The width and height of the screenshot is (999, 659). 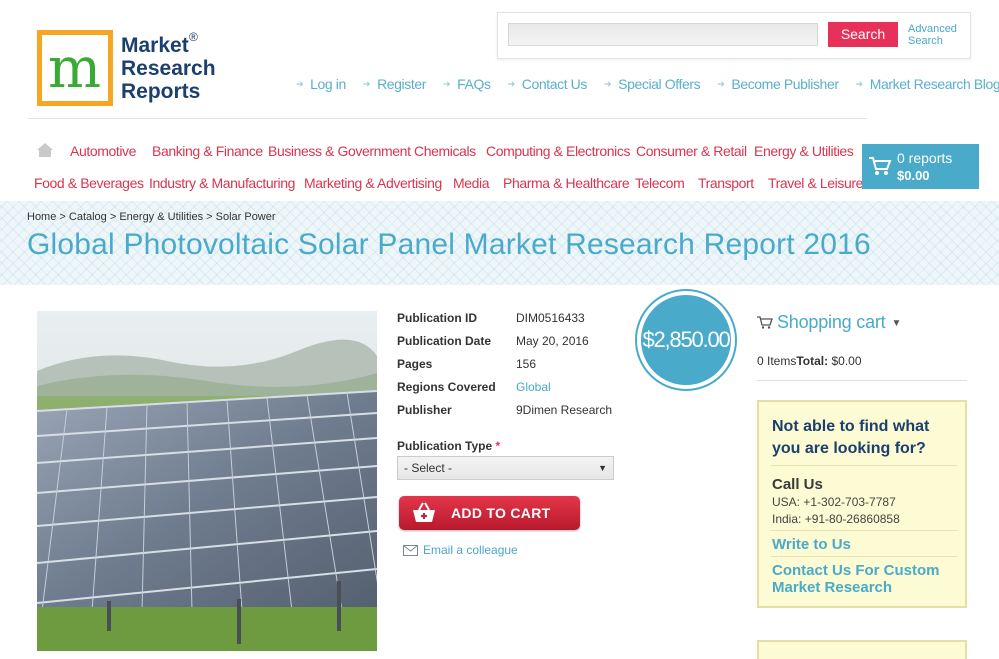 What do you see at coordinates (45, 150) in the screenshot?
I see `home-icon` at bounding box center [45, 150].